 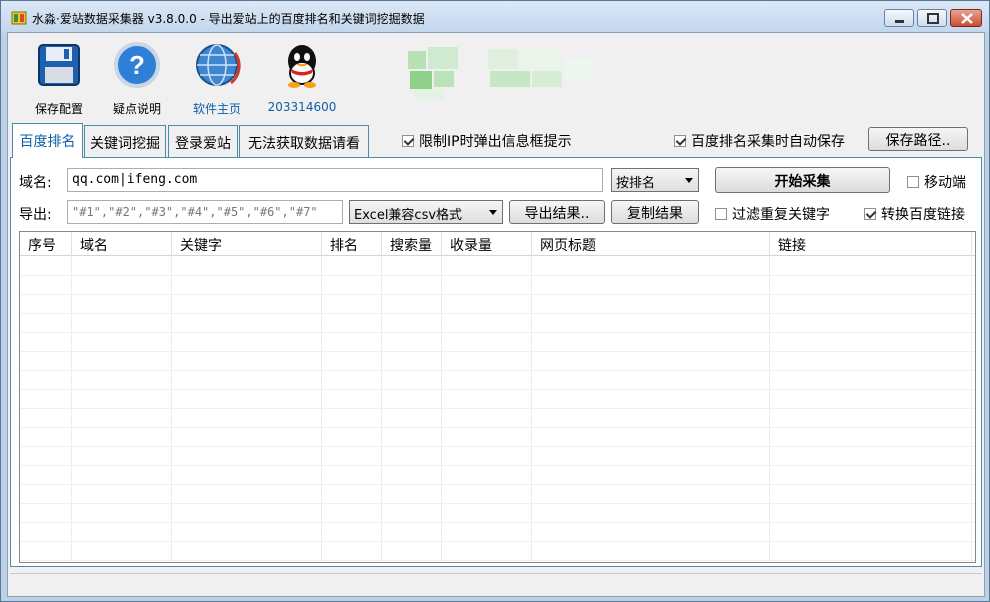 What do you see at coordinates (228, 19) in the screenshot?
I see `window-title: 水淼·爱站数据采集器 v3.8.0.0 - 导出爱站上的百度排名和关键词挖掘数据` at bounding box center [228, 19].